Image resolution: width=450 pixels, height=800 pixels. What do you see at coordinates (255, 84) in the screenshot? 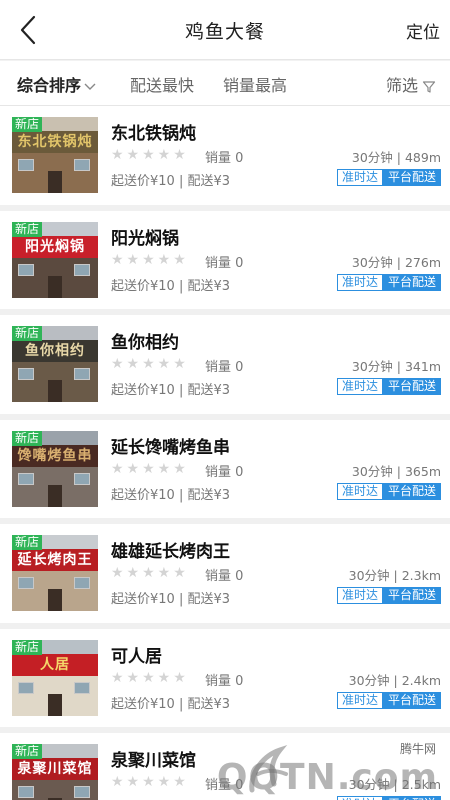
I see `top-sales-filter: 销量最高` at bounding box center [255, 84].